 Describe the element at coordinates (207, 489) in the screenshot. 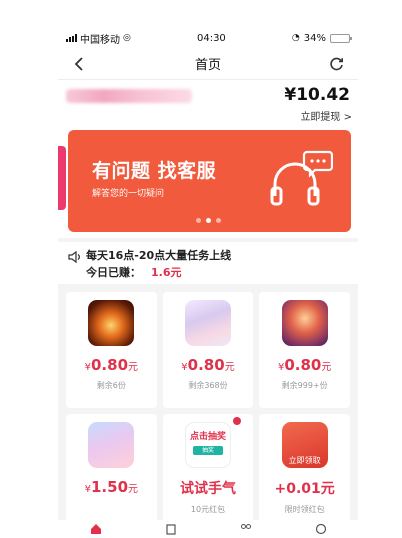

I see `lottery-title: 试试手气` at that location.